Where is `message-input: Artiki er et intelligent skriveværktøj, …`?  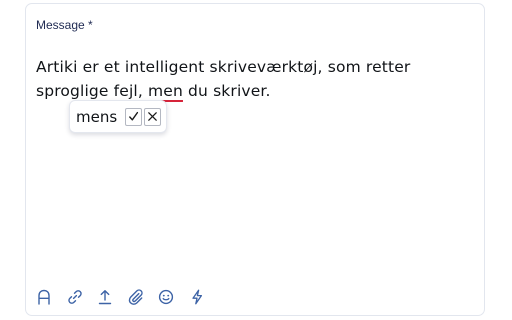 message-input: Artiki er et intelligent skriveværktøj, … is located at coordinates (259, 79).